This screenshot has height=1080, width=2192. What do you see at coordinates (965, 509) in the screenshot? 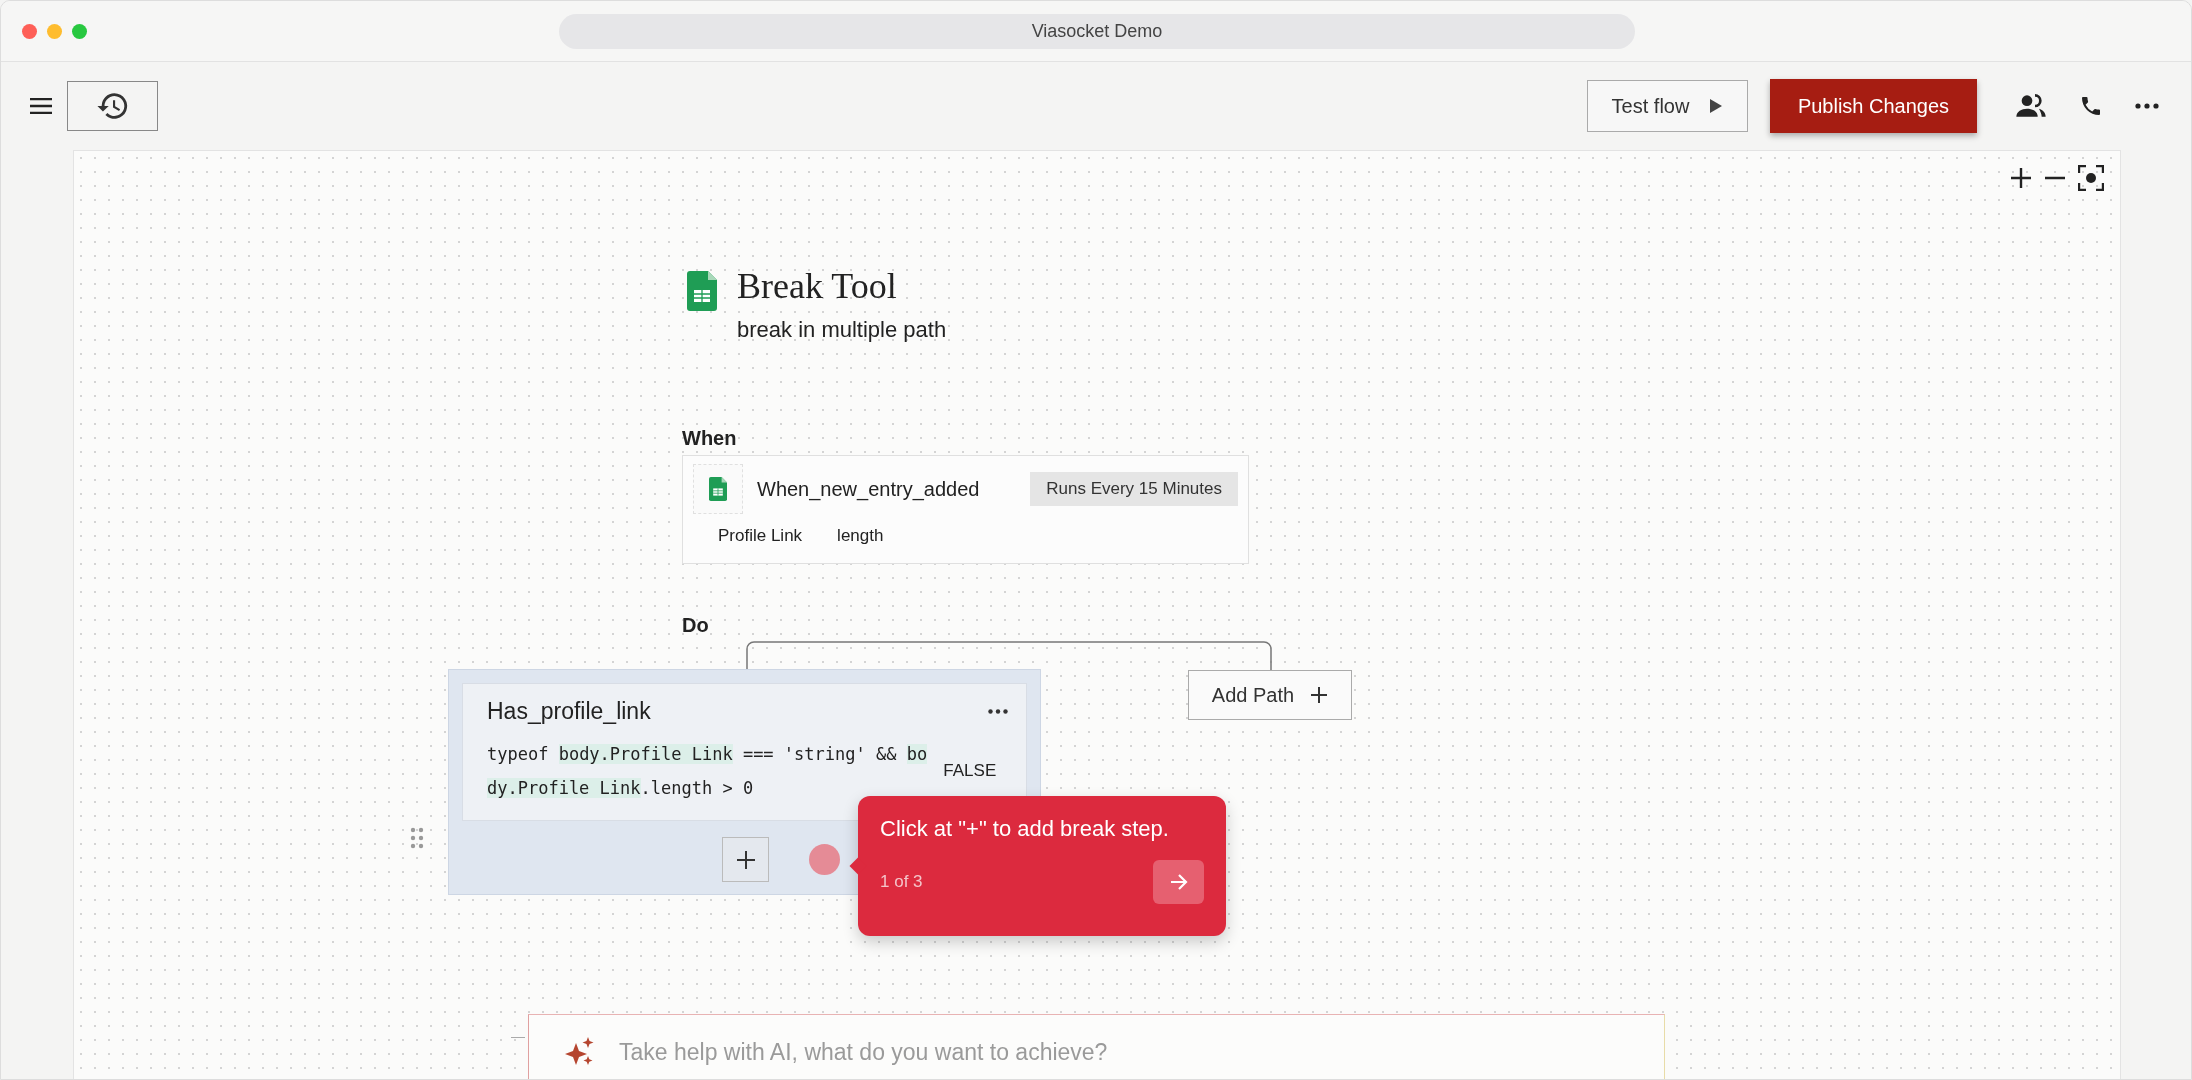
I see `trigger-card: When_new_entry_added Runs Every 15 Minutes Profile Link length` at bounding box center [965, 509].